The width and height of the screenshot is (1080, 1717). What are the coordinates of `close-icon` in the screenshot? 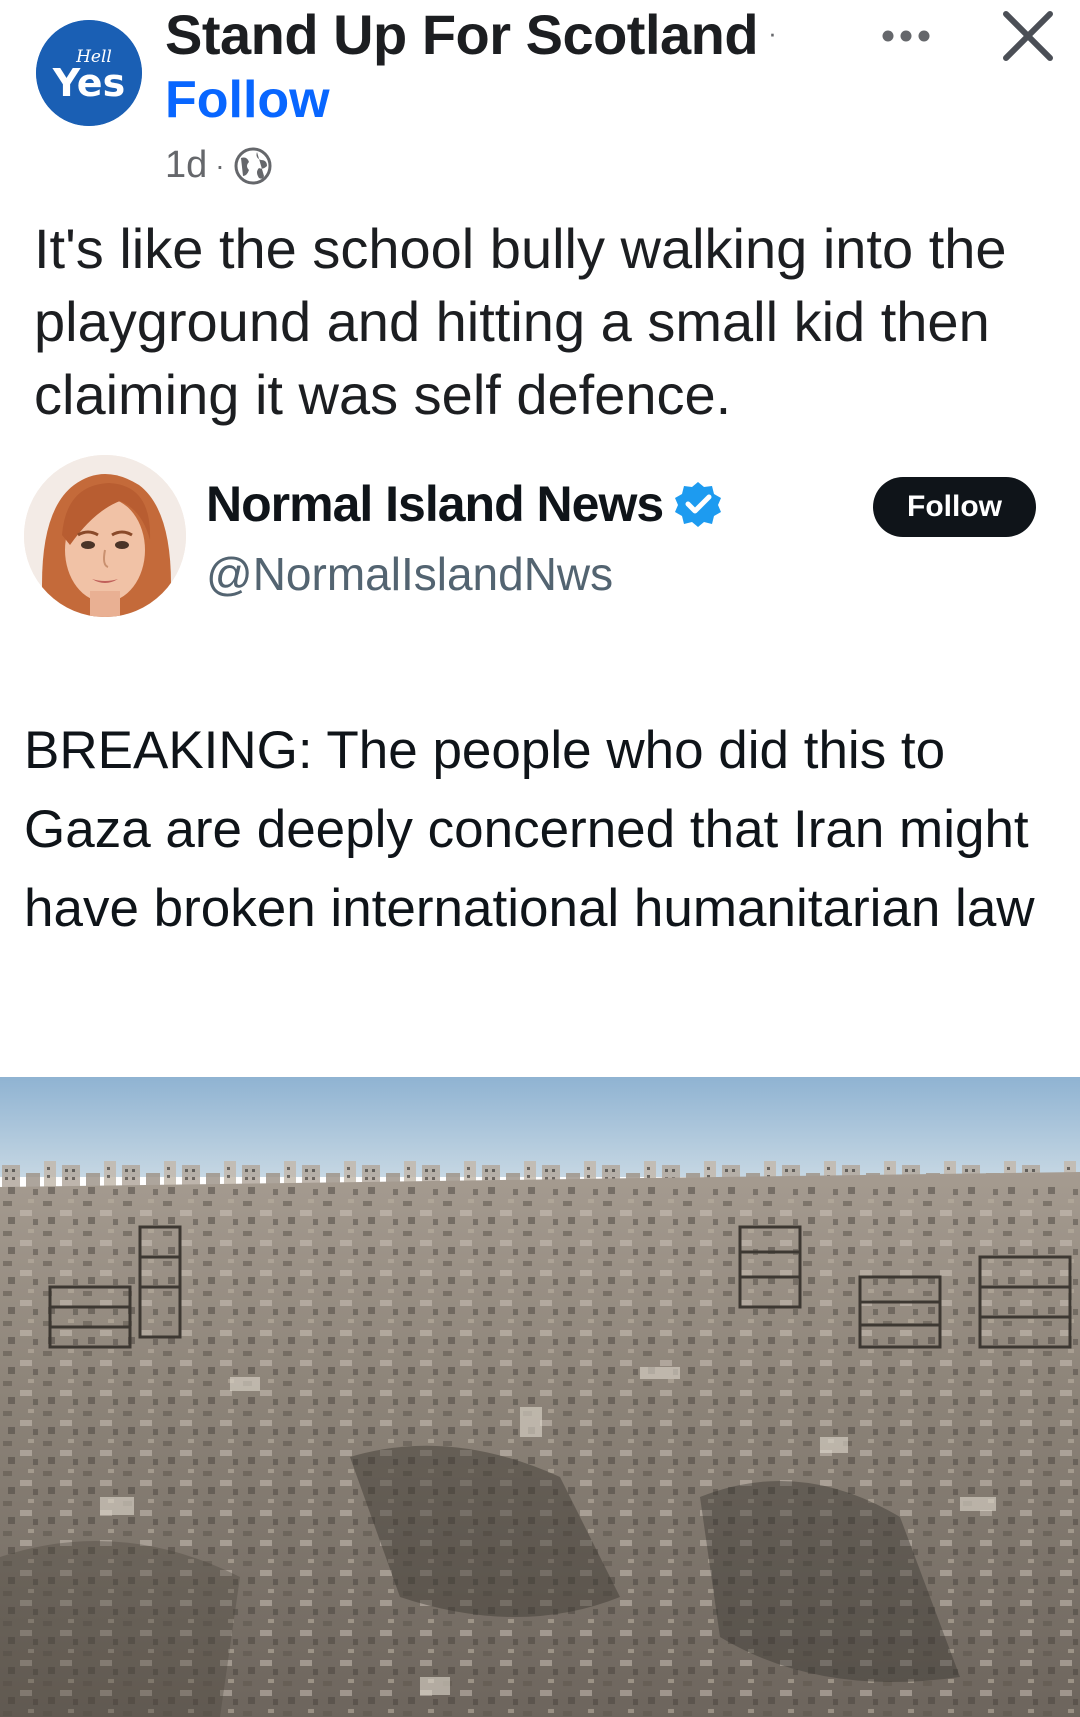 It's located at (1028, 36).